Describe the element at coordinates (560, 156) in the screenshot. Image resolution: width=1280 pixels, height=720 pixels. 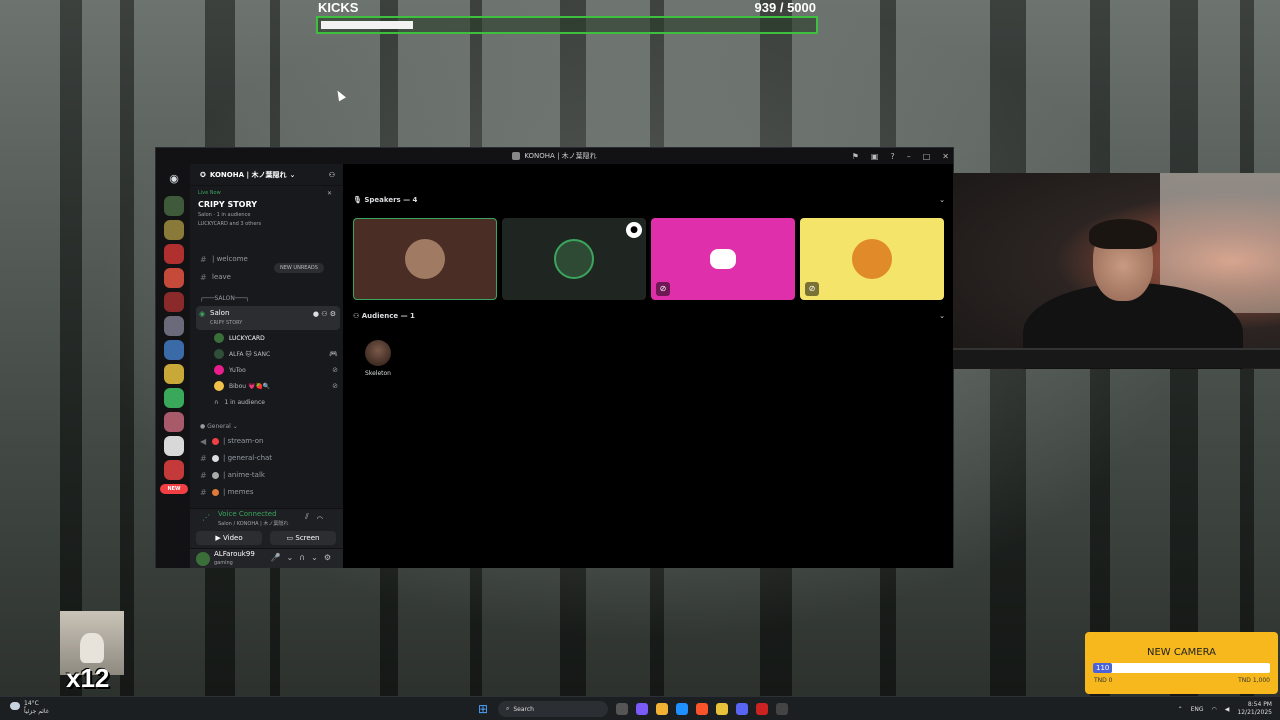
I see `window-title: KONOHA | 木ノ葉隠れ` at that location.